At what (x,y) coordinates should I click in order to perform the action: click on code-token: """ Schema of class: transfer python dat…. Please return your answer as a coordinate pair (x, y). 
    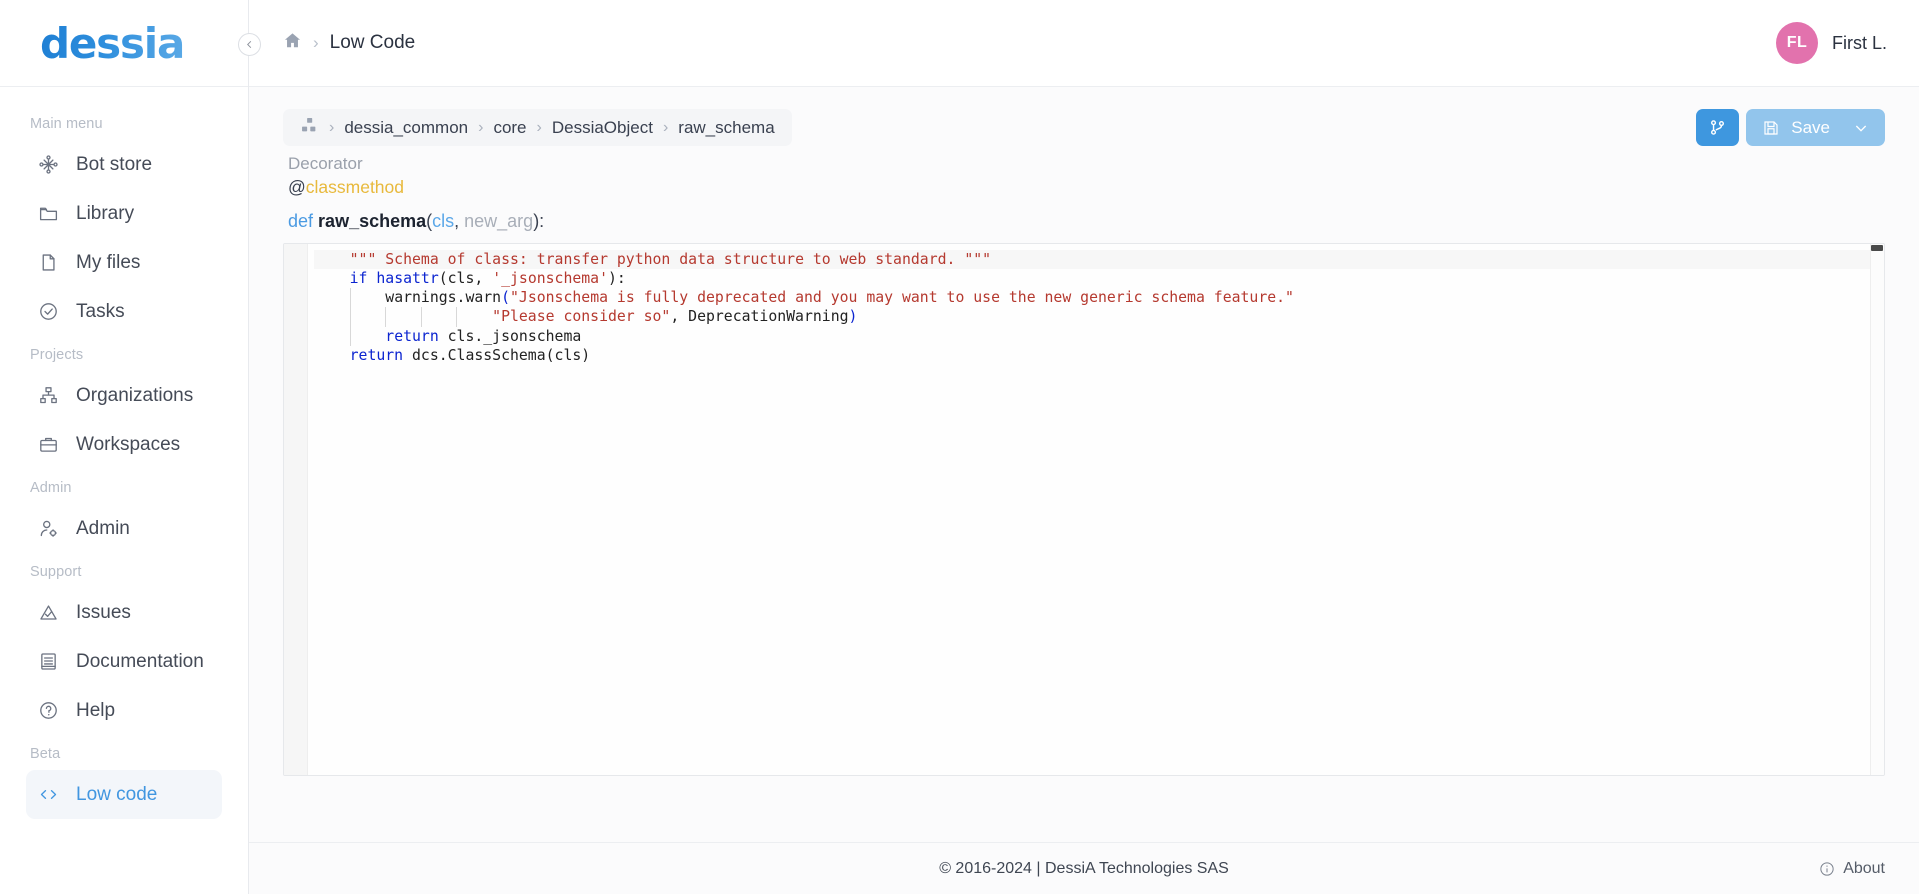
    Looking at the image, I should click on (670, 259).